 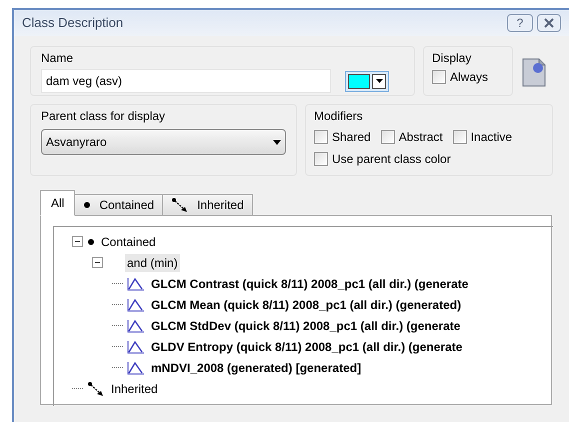 What do you see at coordinates (309, 283) in the screenshot?
I see `tree-item: GLCM Contrast (quick 8/11) 2008_pc1 (all dir.) (generate` at bounding box center [309, 283].